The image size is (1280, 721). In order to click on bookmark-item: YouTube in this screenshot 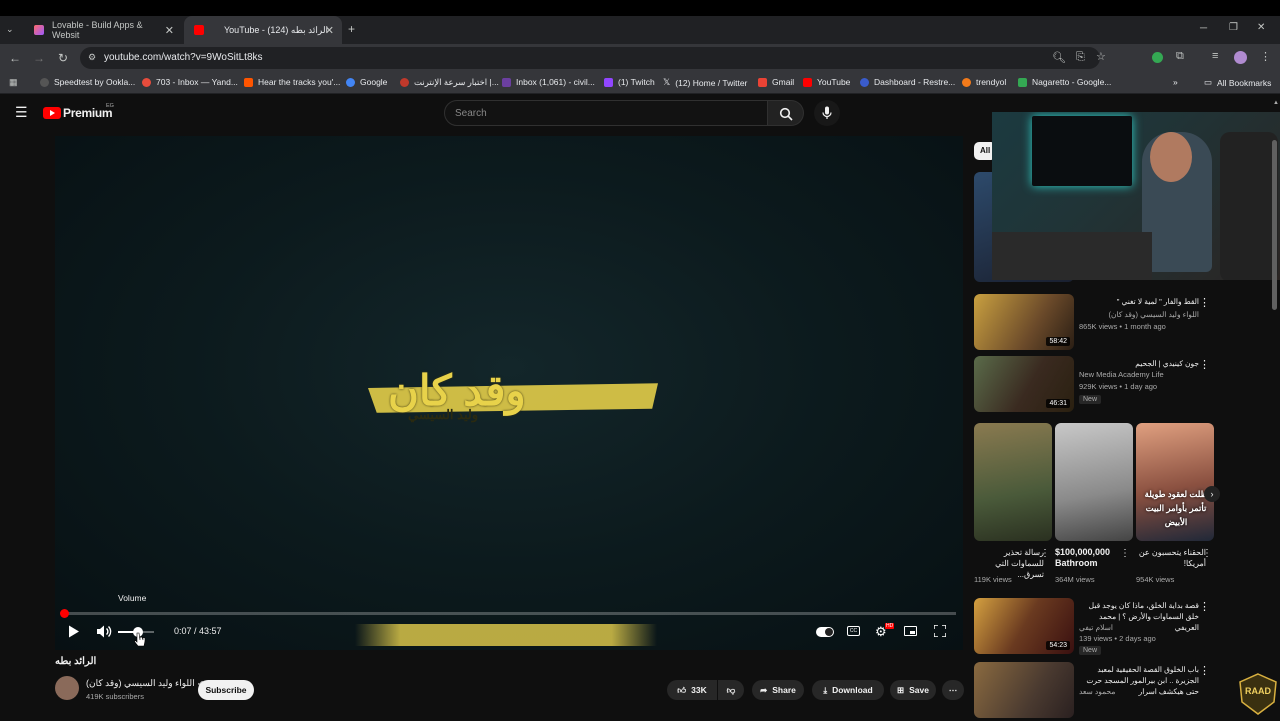, I will do `click(826, 82)`.